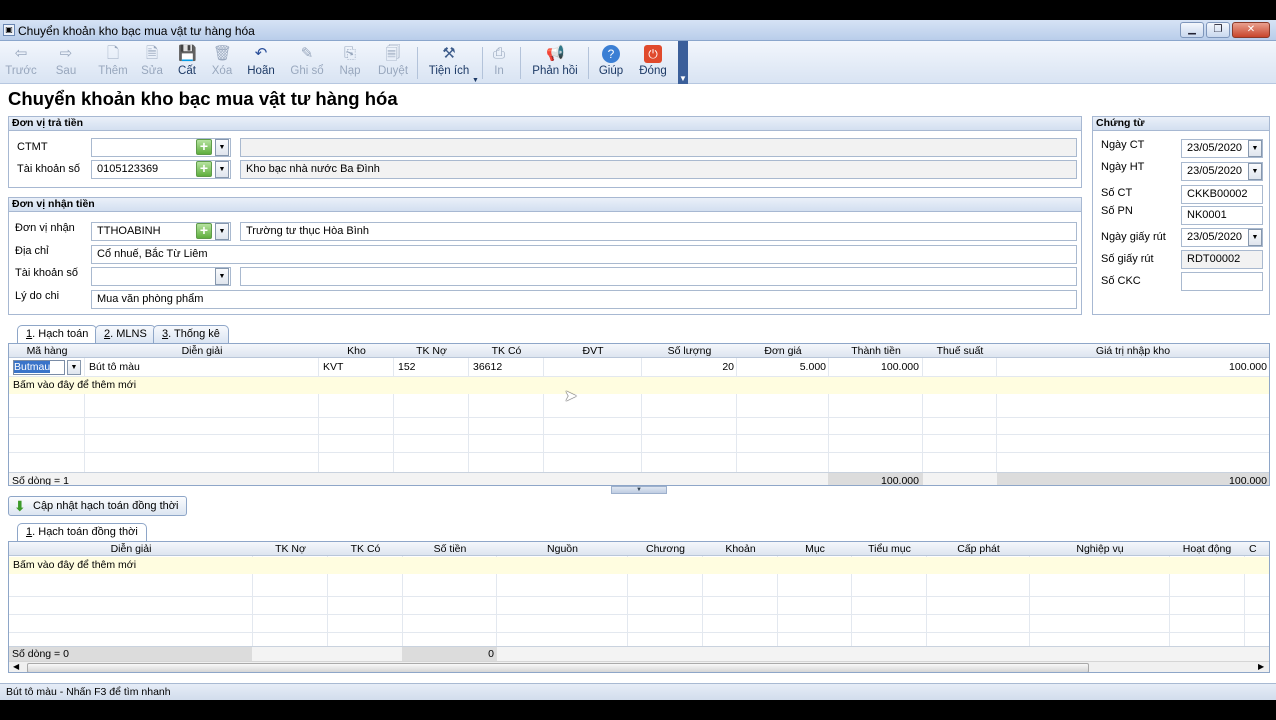 The width and height of the screenshot is (1276, 720). What do you see at coordinates (876, 351) in the screenshot?
I see `col-thanh-tien: Thành tiền` at bounding box center [876, 351].